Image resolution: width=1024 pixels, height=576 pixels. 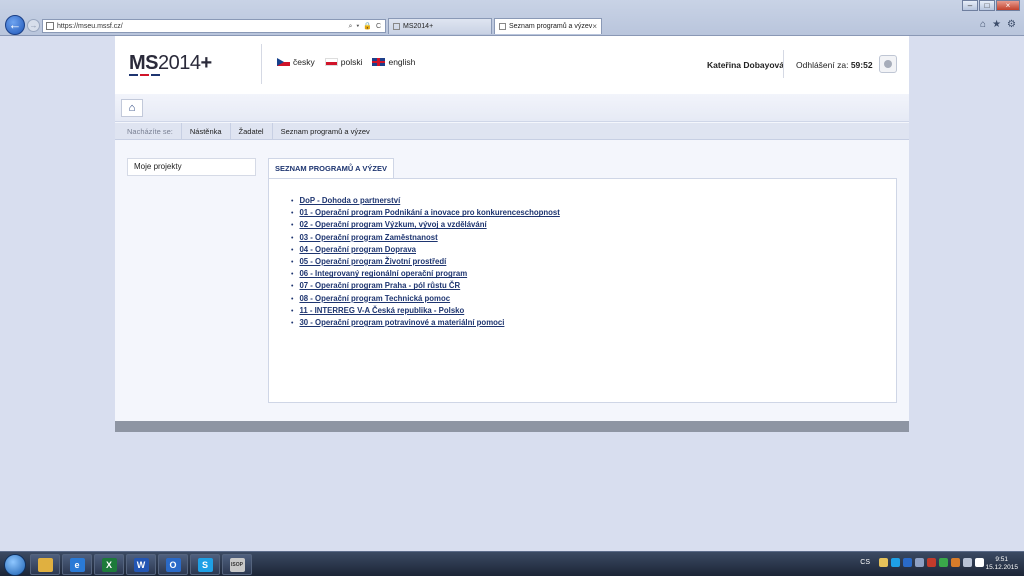 I want to click on logout-power-button, so click(x=888, y=64).